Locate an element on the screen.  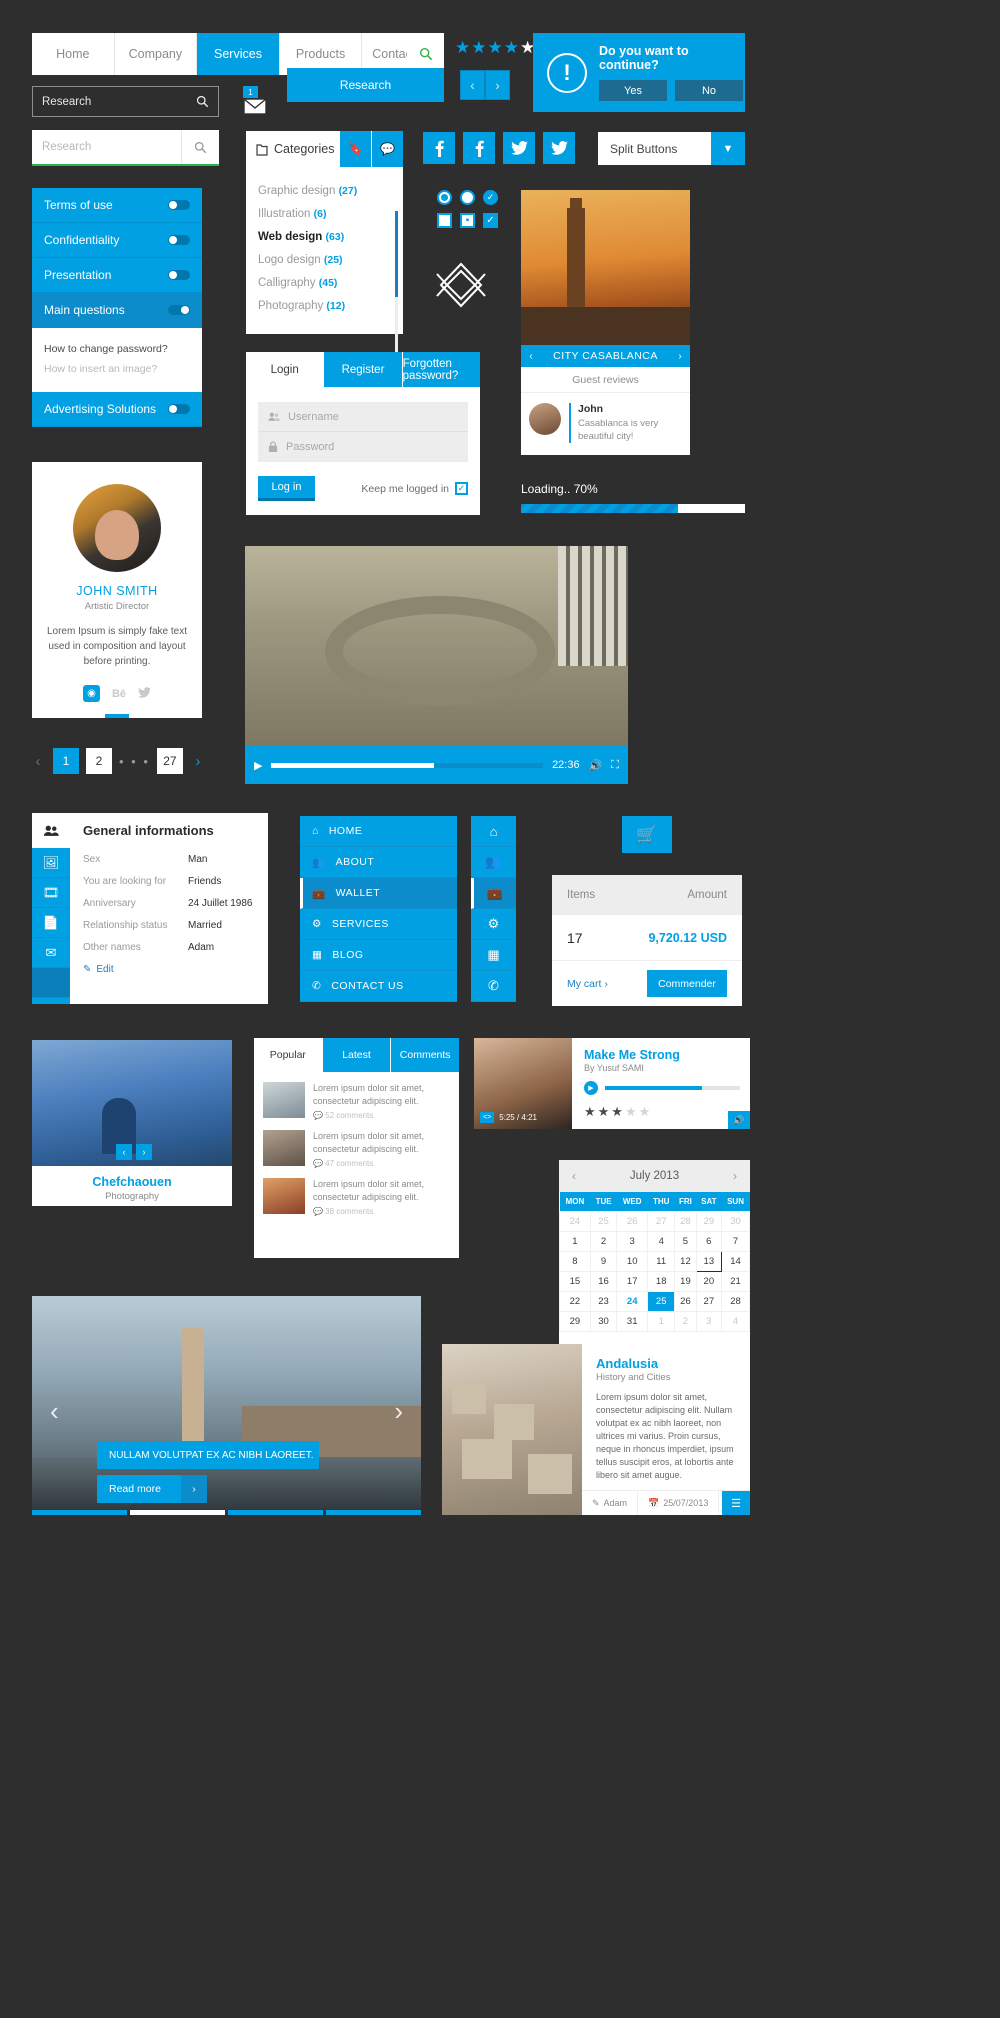
accordion-row-main-questions: Main questions is located at coordinates (117, 310).